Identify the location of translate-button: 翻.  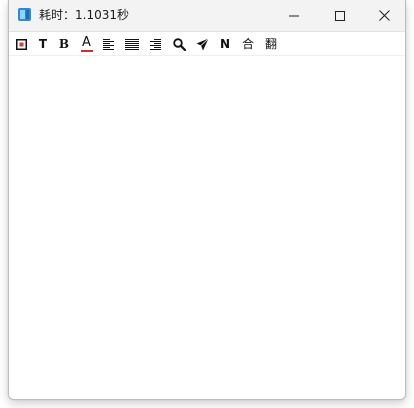
(271, 44).